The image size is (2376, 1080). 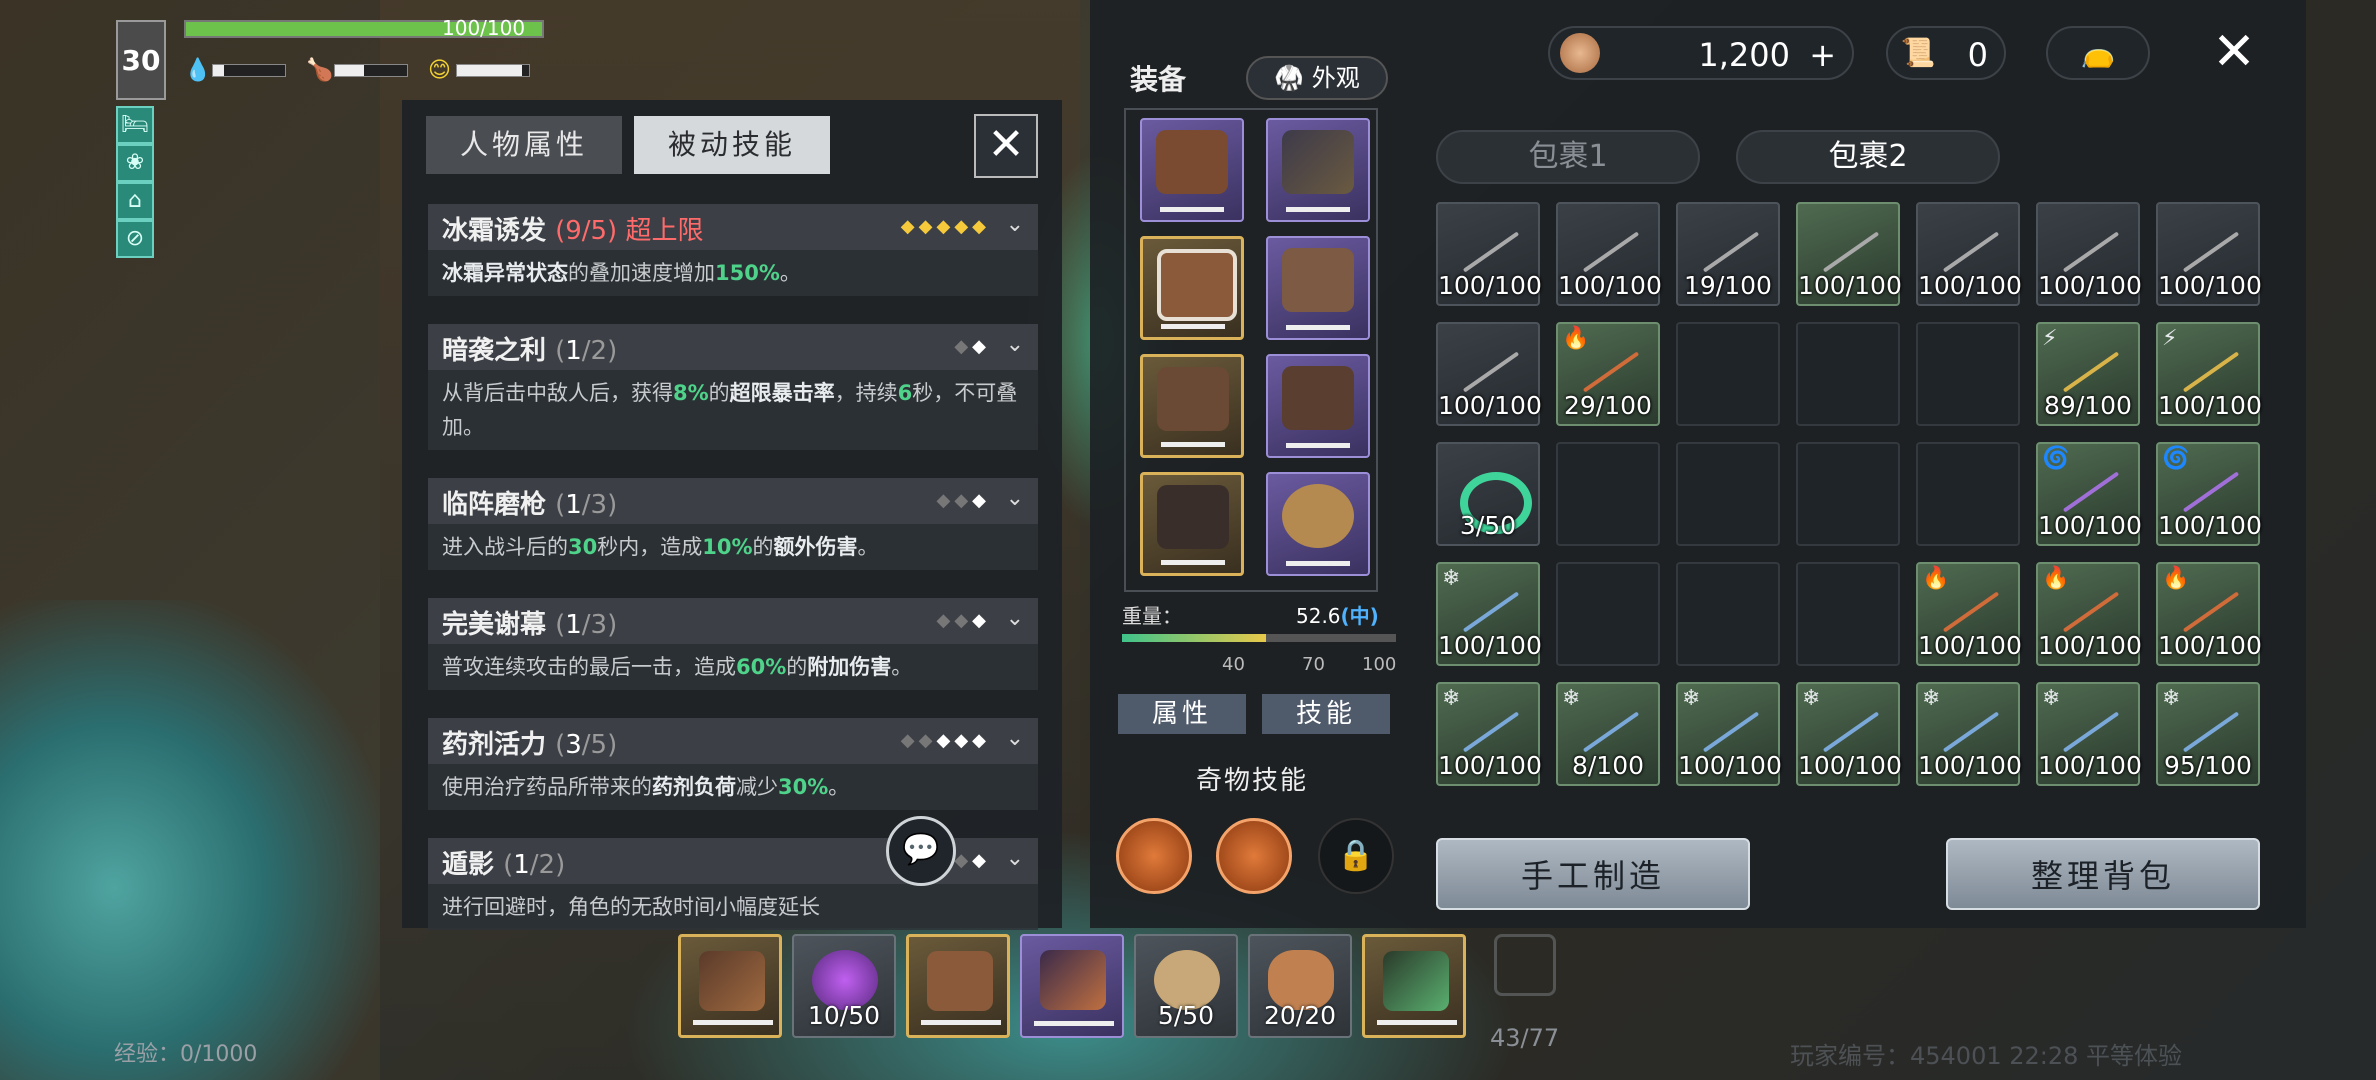 I want to click on slot-durability: 100/100, so click(x=2210, y=645).